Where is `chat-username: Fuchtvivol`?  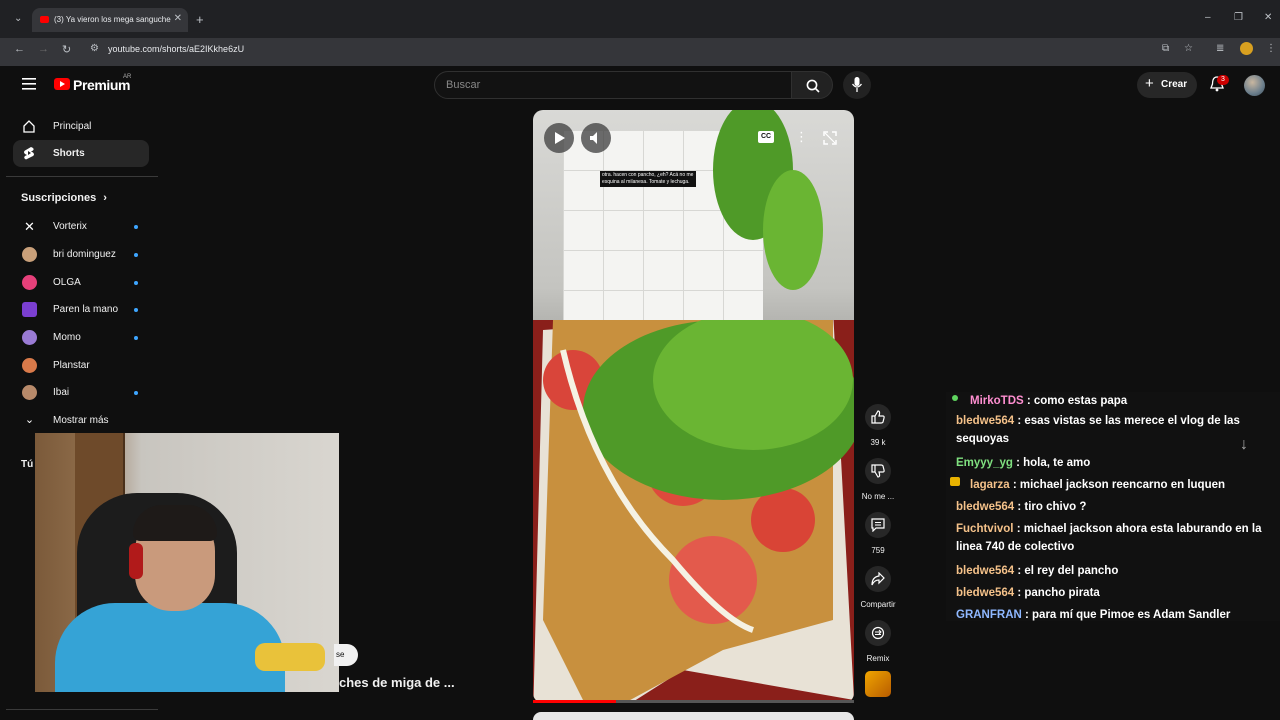
chat-username: Fuchtvivol is located at coordinates (985, 529).